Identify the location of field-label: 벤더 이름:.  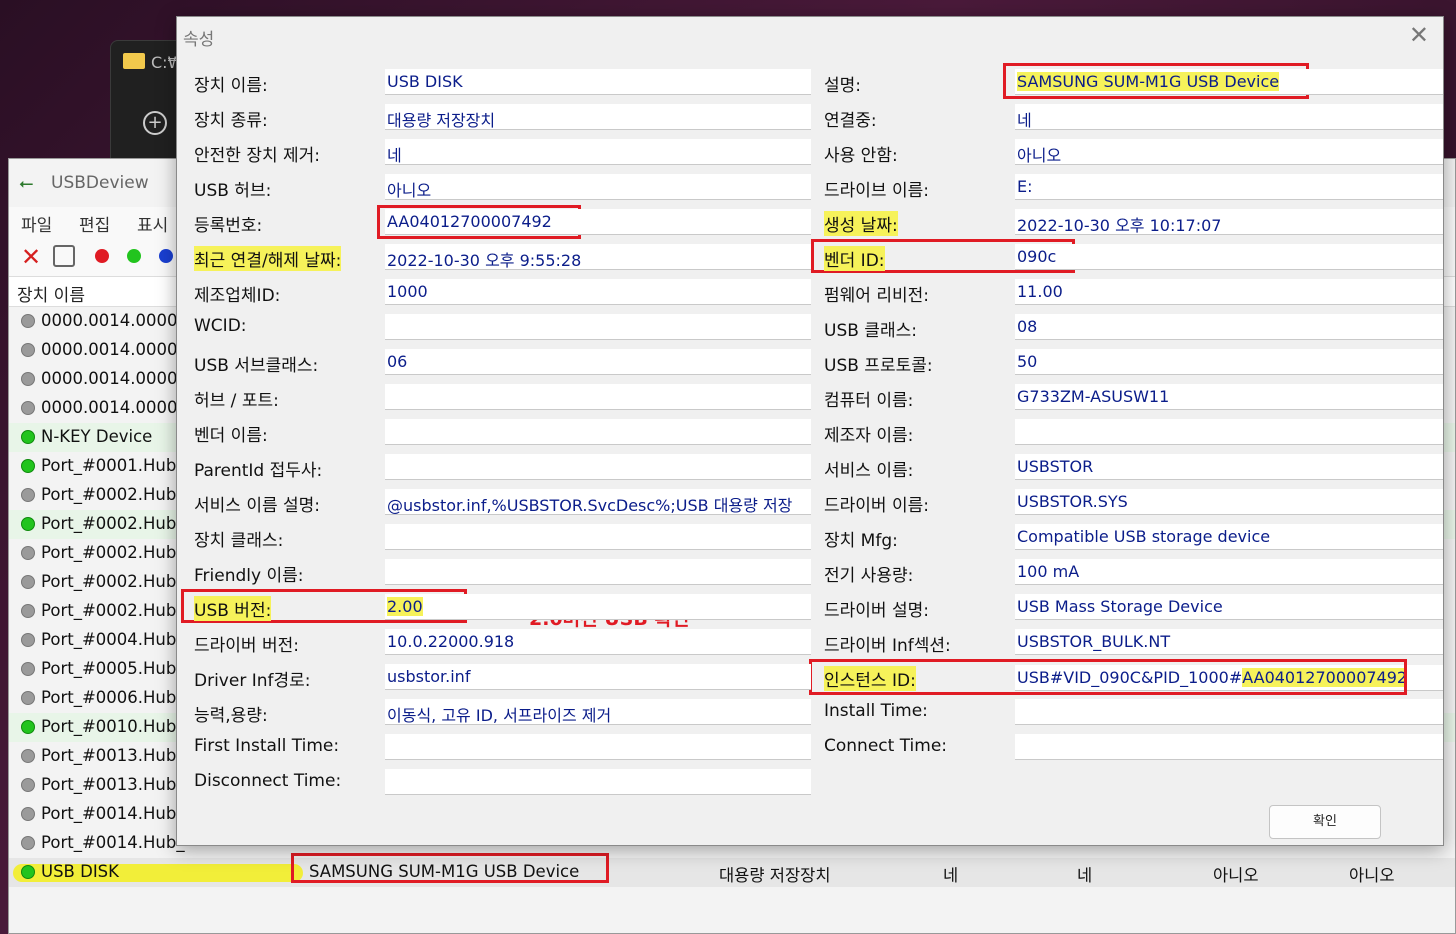
(231, 436).